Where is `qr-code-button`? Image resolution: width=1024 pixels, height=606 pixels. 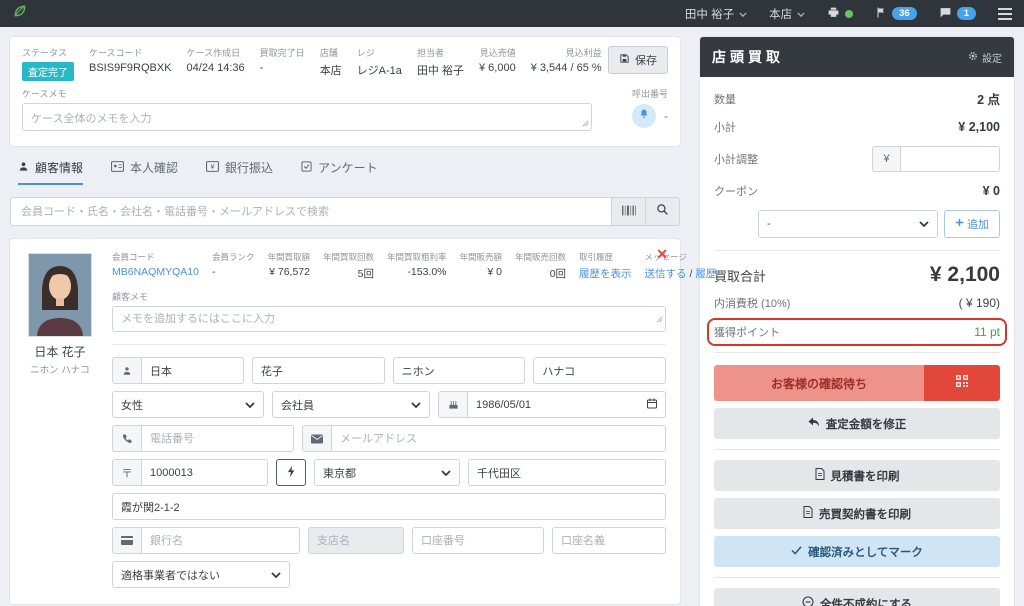 qr-code-button is located at coordinates (962, 383).